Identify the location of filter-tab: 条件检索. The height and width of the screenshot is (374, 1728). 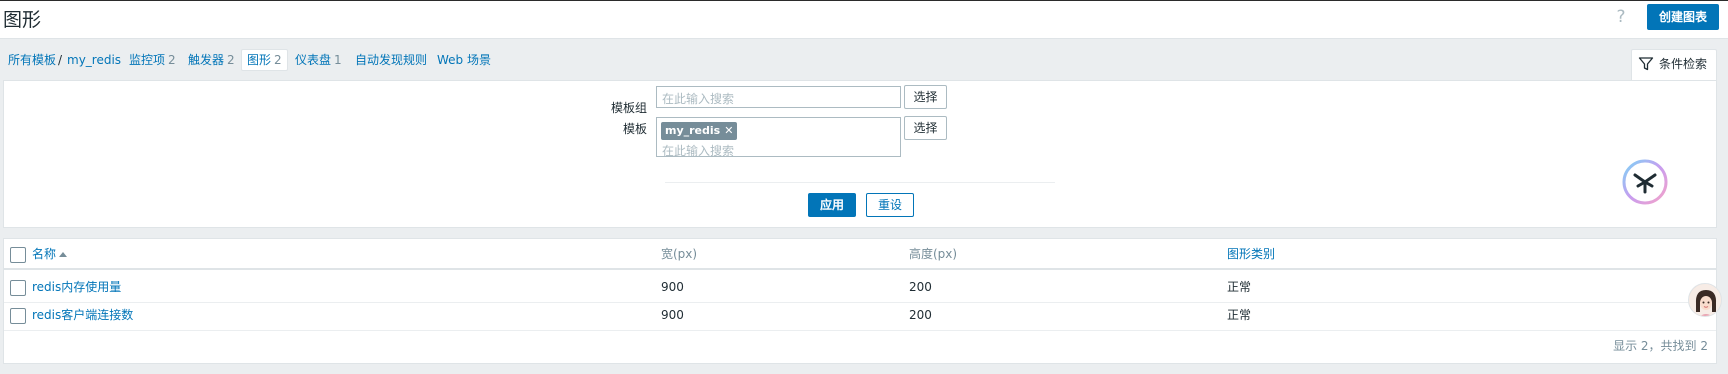
(1674, 65).